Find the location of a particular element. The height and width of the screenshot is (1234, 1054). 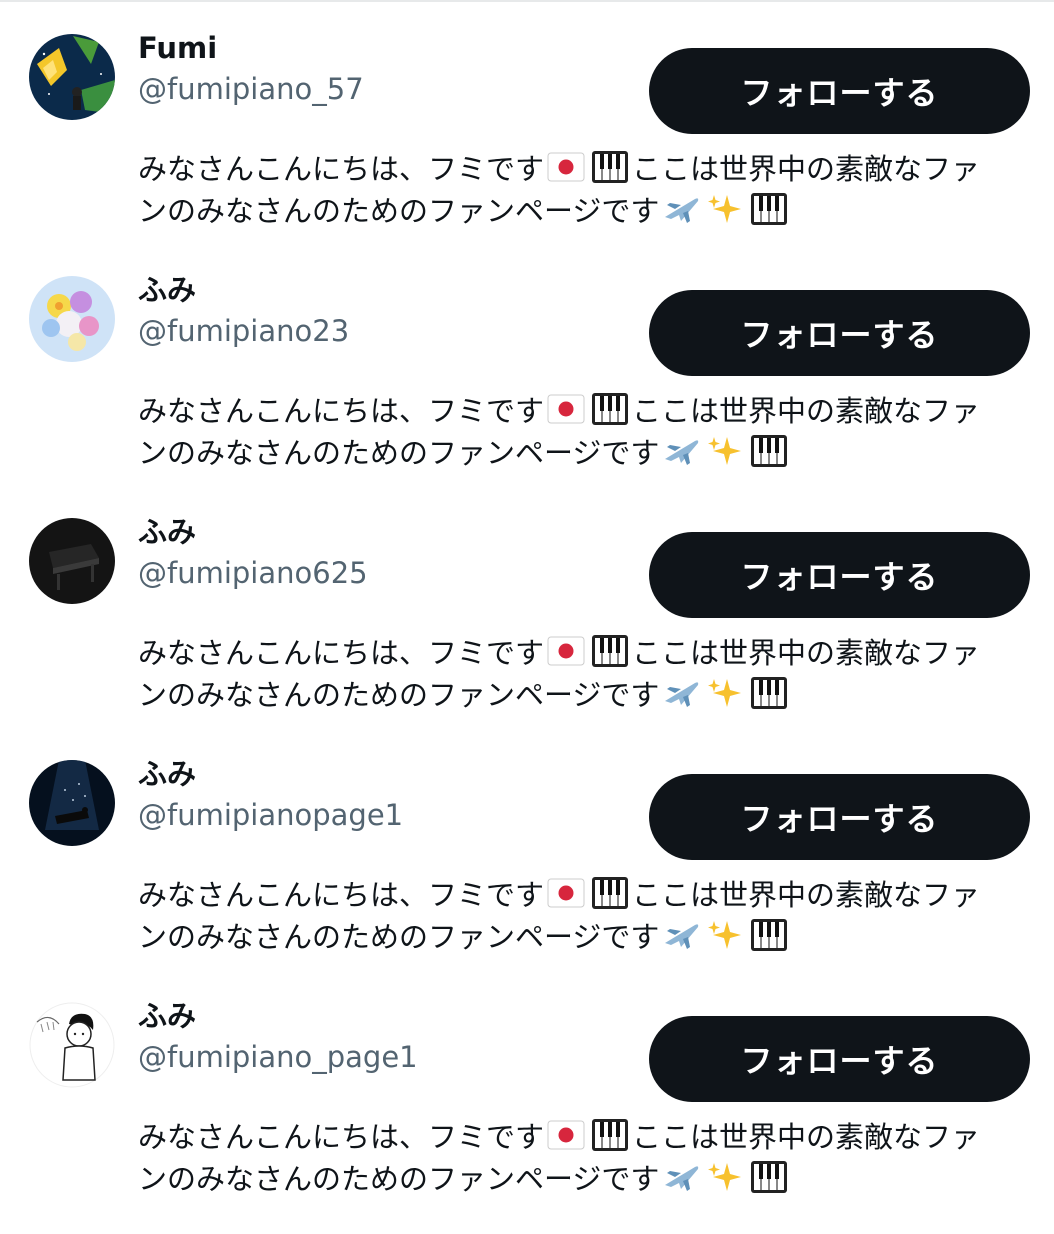

display-name: Fumi is located at coordinates (177, 48).